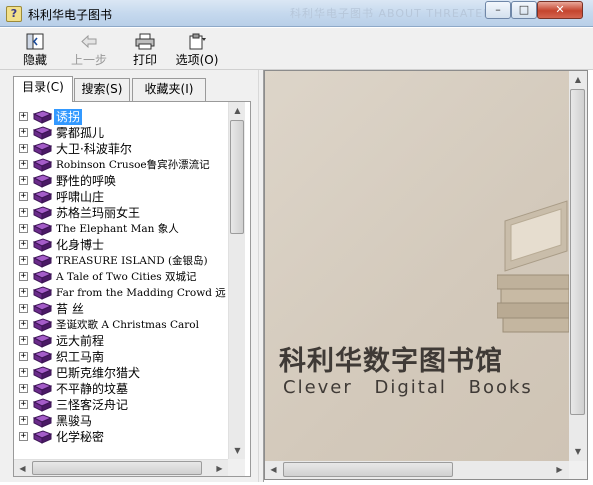 The width and height of the screenshot is (593, 485). Describe the element at coordinates (124, 325) in the screenshot. I see `tree-item: + 圣诞欢歌 A Christmas Carol` at that location.